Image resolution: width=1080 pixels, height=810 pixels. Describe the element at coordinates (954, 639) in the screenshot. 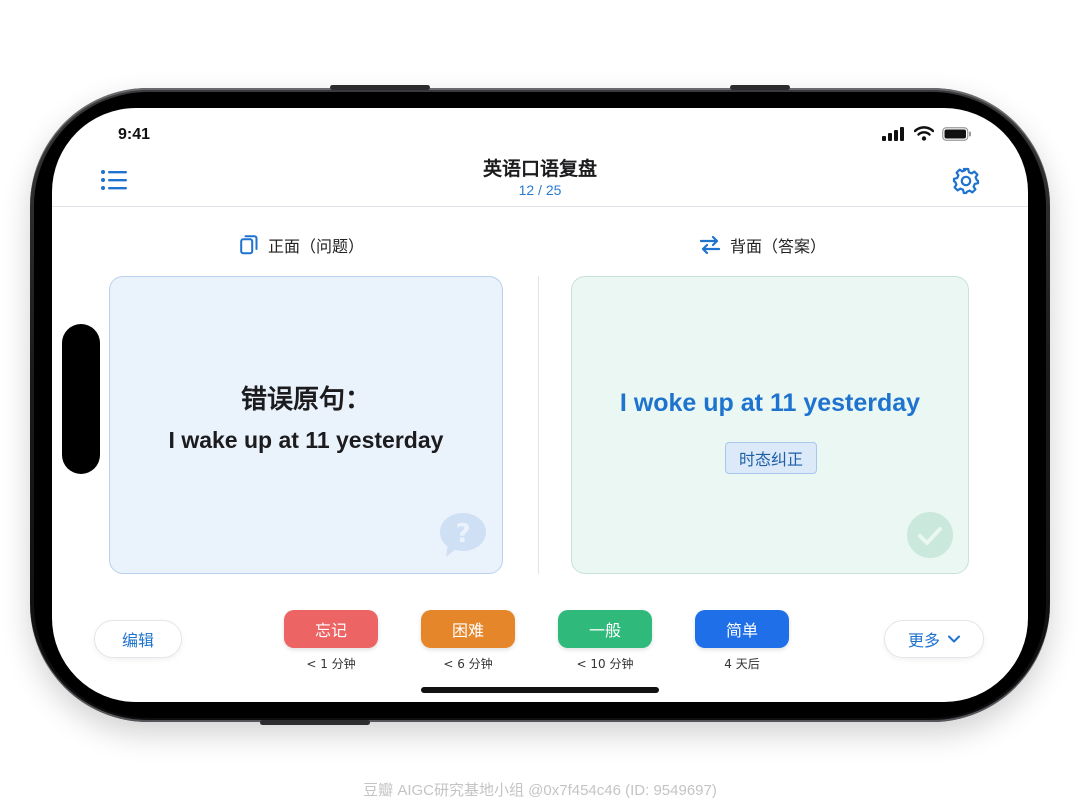

I see `chevron-down-icon` at that location.